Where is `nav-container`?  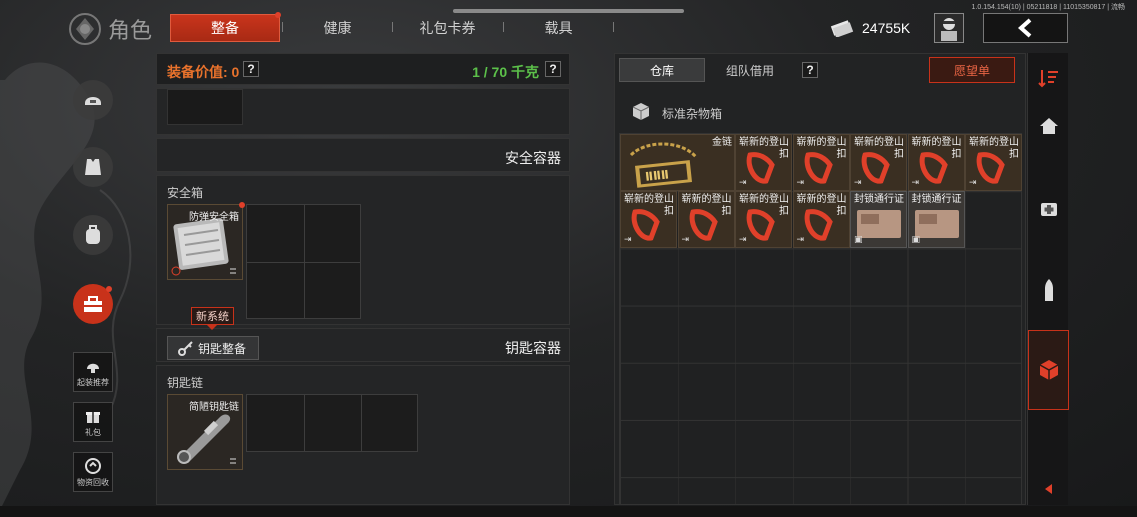
nav-container is located at coordinates (93, 304).